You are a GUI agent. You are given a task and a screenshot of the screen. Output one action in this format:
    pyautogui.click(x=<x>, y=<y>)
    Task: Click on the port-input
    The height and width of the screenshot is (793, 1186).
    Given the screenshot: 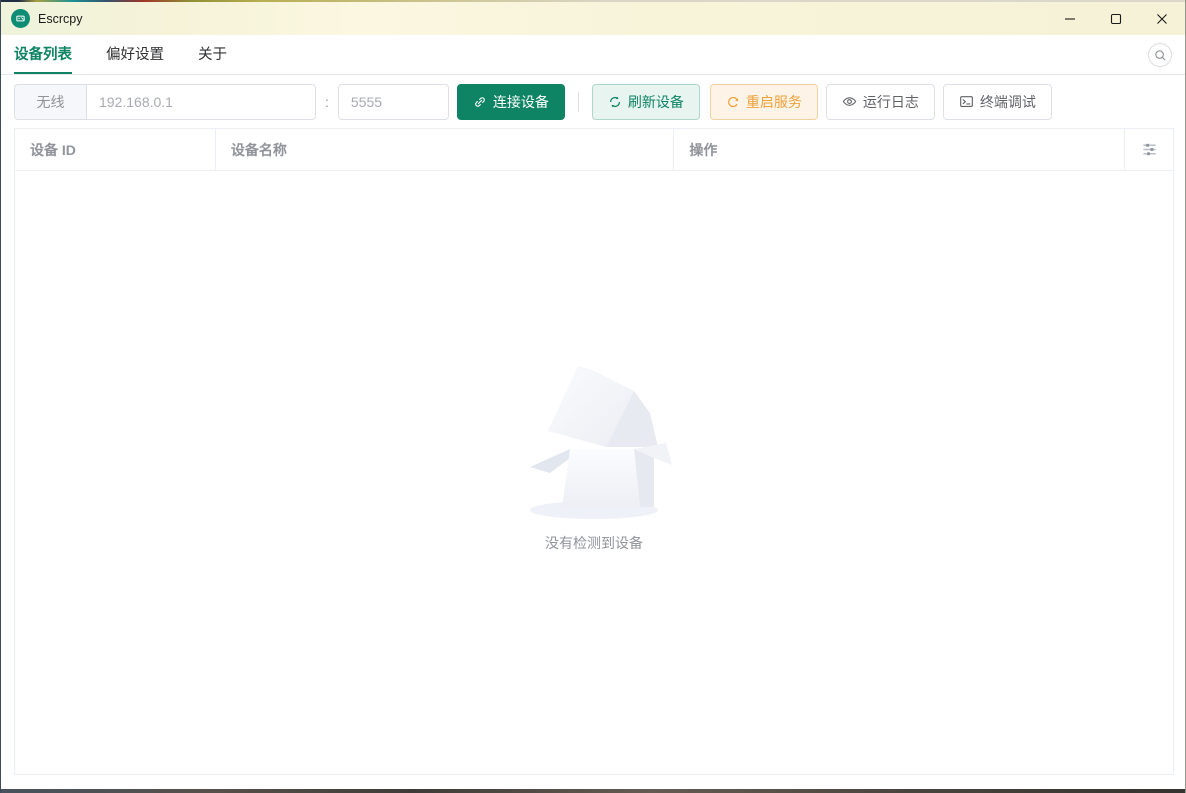 What is the action you would take?
    pyautogui.click(x=393, y=101)
    